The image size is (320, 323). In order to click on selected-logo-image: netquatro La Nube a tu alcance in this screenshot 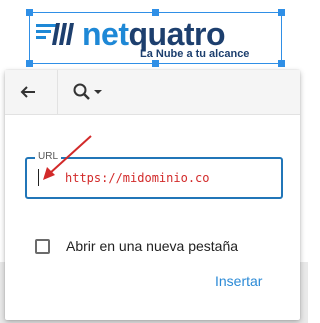, I will do `click(155, 38)`.